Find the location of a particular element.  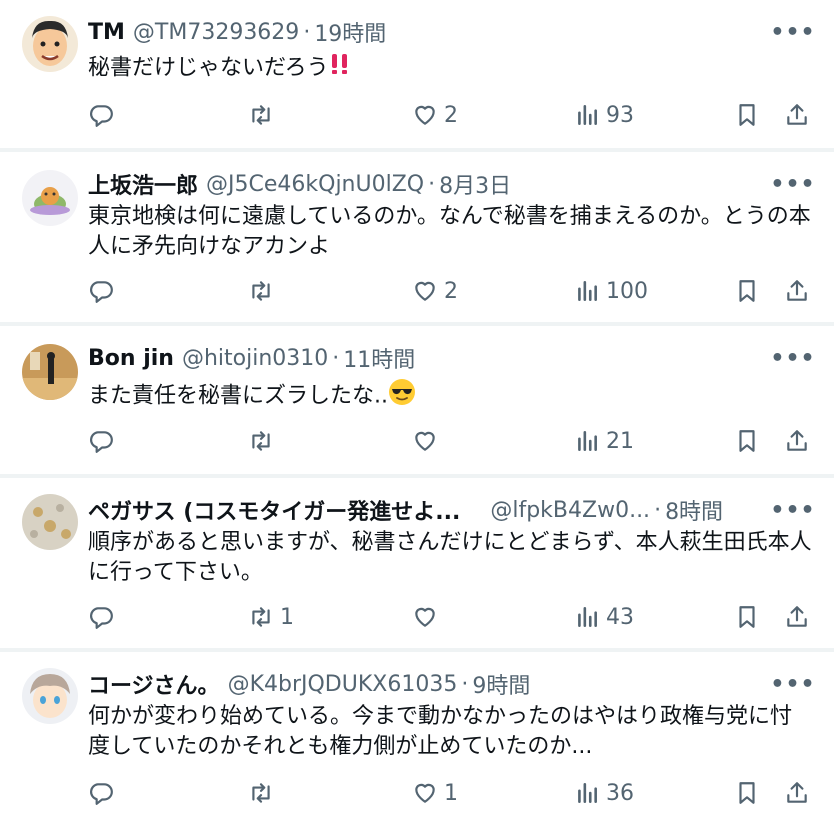

tweet-actions: 2 93 is located at coordinates (453, 115).